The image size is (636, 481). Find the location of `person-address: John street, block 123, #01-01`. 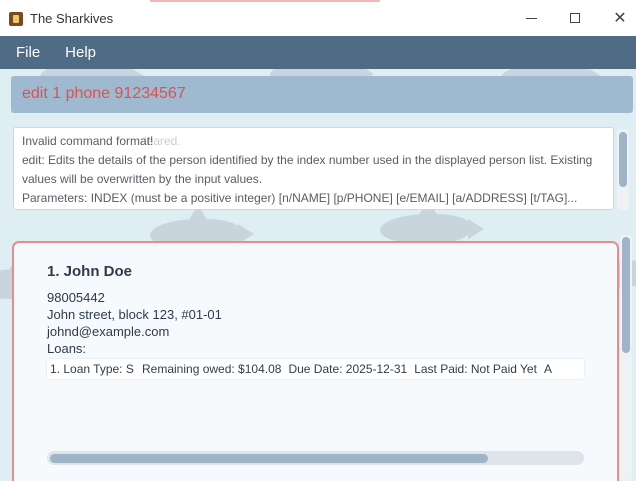

person-address: John street, block 123, #01-01 is located at coordinates (134, 314).